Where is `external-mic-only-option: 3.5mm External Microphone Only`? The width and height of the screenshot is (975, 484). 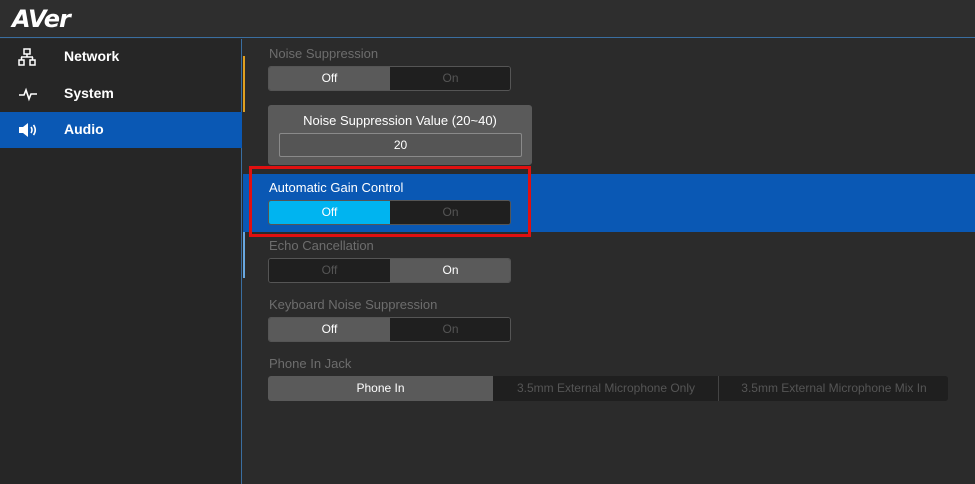 external-mic-only-option: 3.5mm External Microphone Only is located at coordinates (606, 388).